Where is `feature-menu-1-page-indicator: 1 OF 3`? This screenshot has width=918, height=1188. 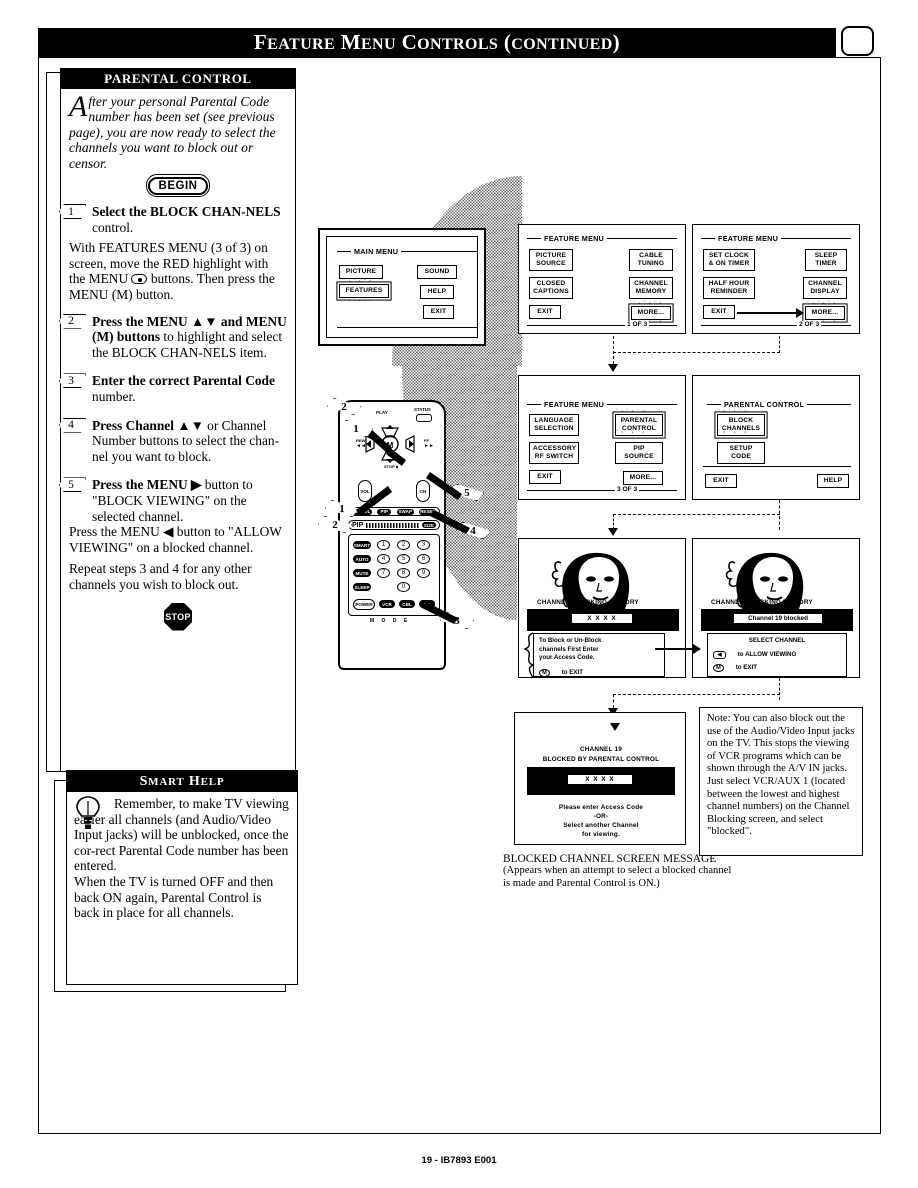
feature-menu-1-page-indicator: 1 OF 3 is located at coordinates (637, 324).